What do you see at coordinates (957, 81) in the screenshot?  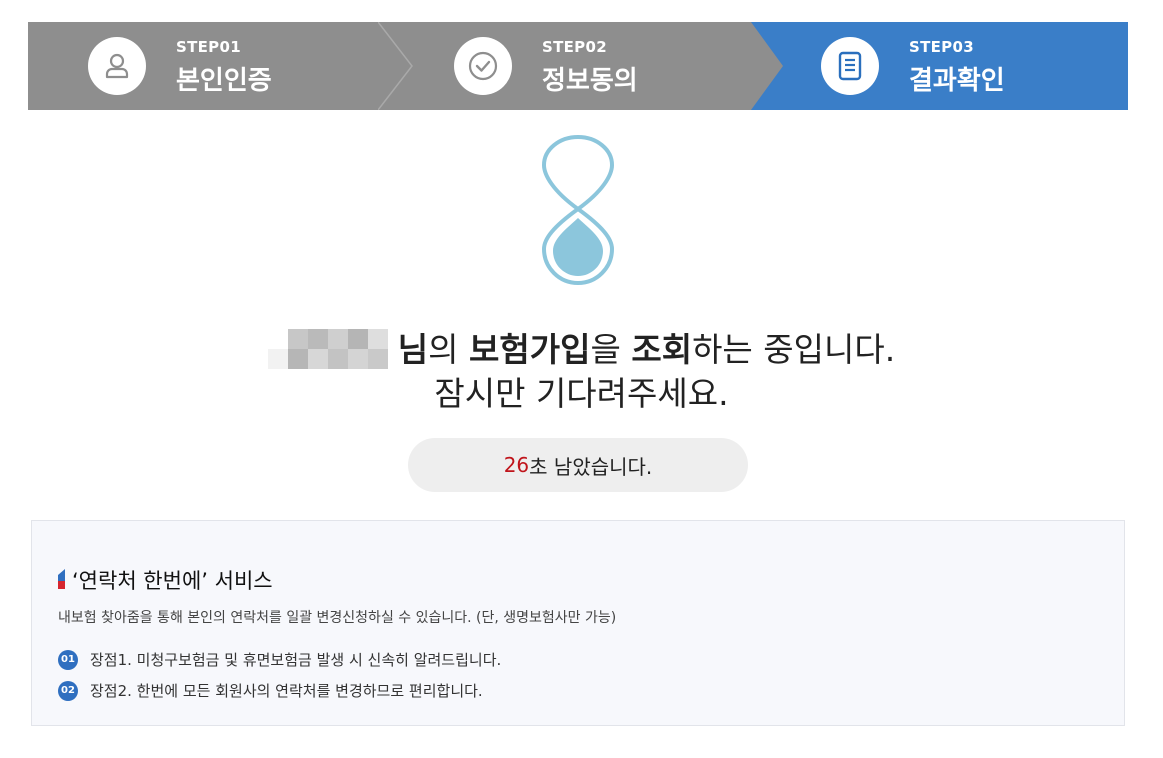 I see `step-3-title: 결과확인` at bounding box center [957, 81].